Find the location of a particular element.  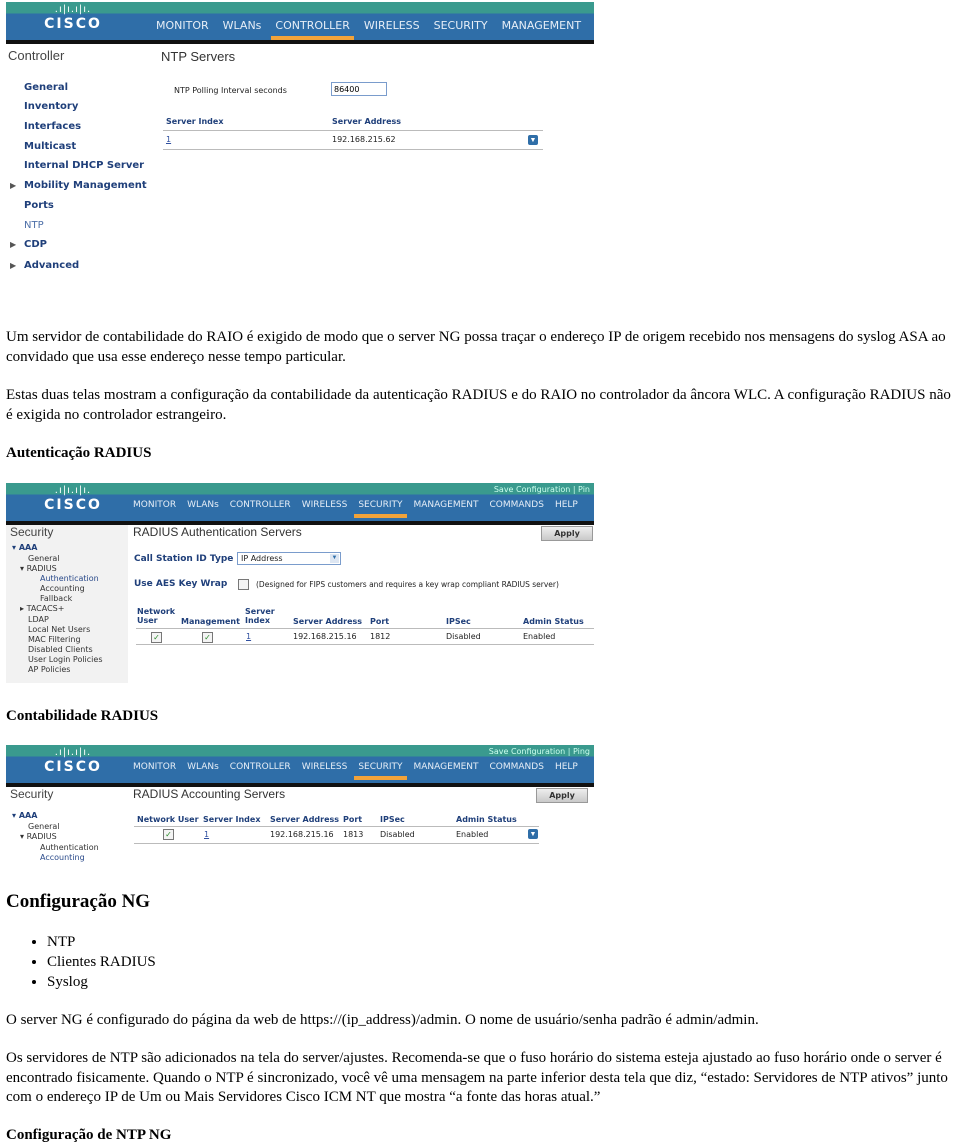

save-configuration-link: Save Configuration | Pin is located at coordinates (542, 489).